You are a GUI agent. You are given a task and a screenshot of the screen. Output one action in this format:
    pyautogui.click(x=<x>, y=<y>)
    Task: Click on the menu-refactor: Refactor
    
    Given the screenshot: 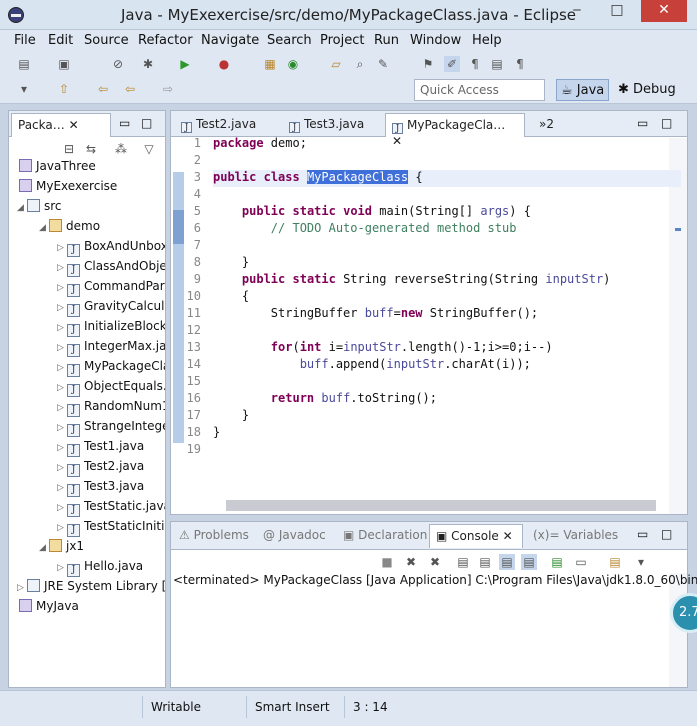 What is the action you would take?
    pyautogui.click(x=165, y=40)
    